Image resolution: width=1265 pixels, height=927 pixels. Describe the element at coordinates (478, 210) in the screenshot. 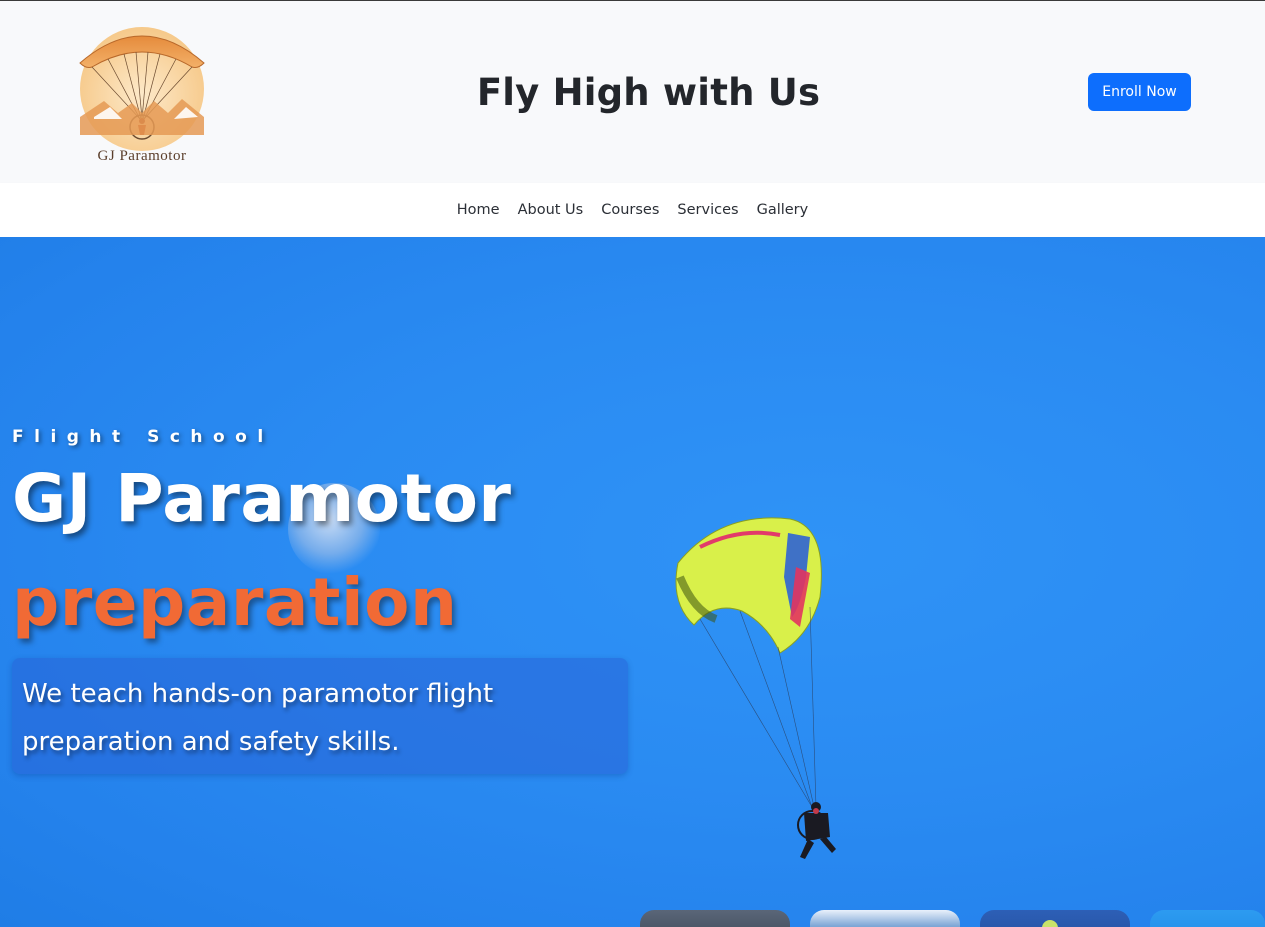

I see `nav-item-home: Home` at that location.